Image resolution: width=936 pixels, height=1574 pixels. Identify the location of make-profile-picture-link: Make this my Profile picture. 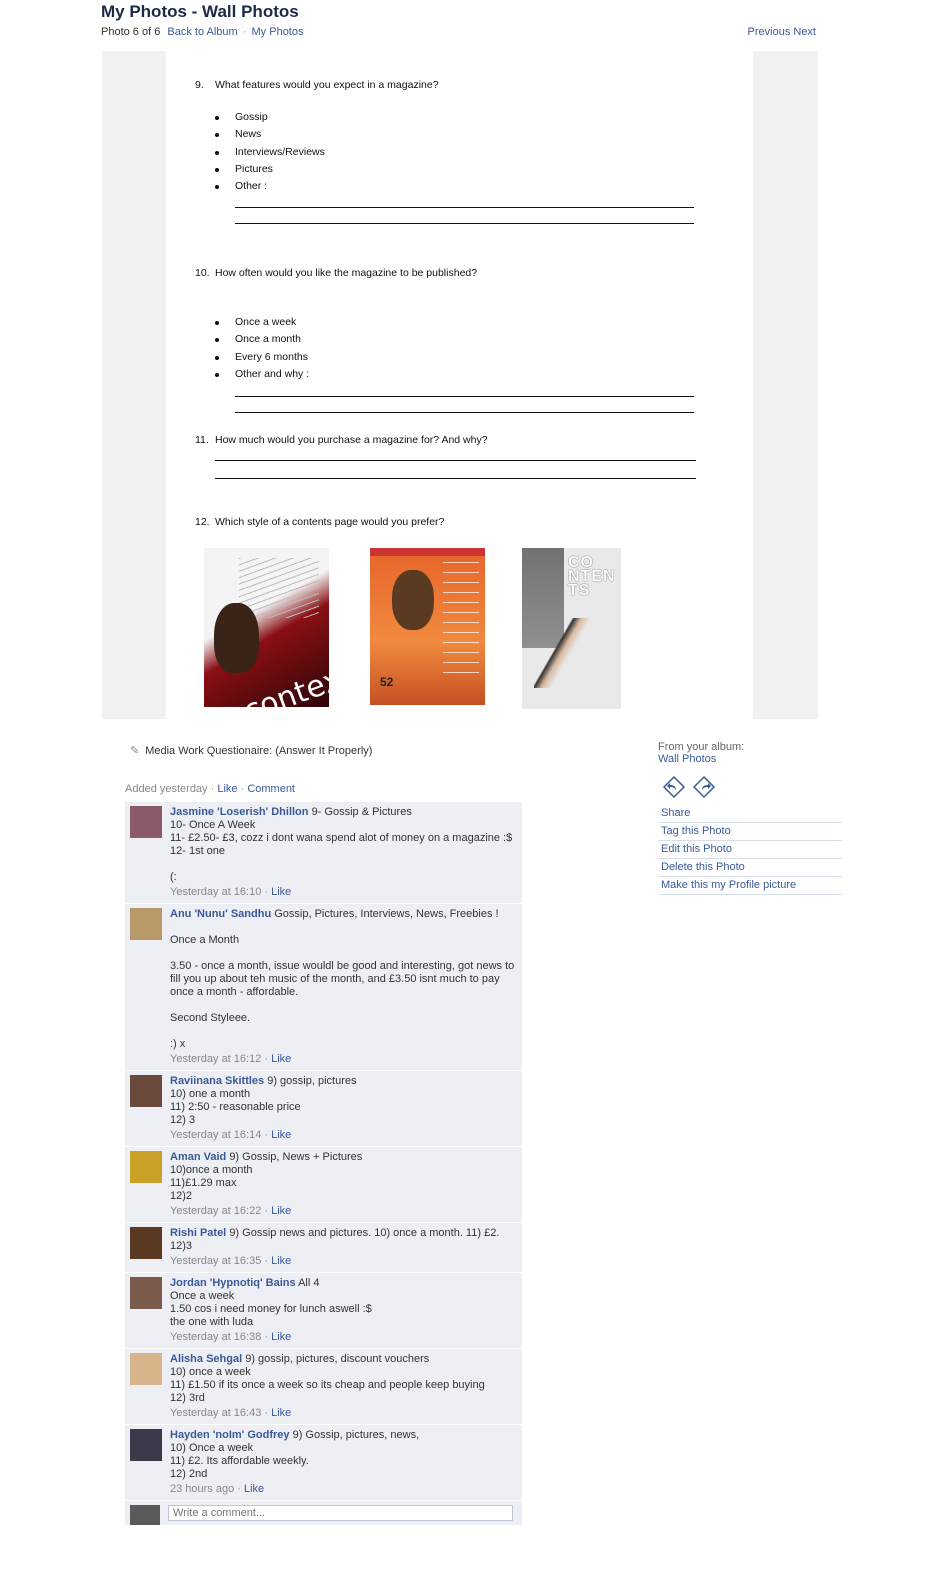
(750, 886).